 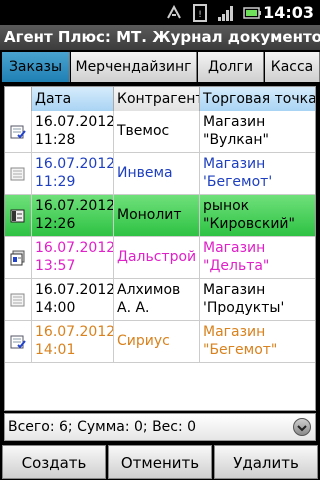 I want to click on date-cell: 16.07.2012 13:57, so click(x=73, y=257).